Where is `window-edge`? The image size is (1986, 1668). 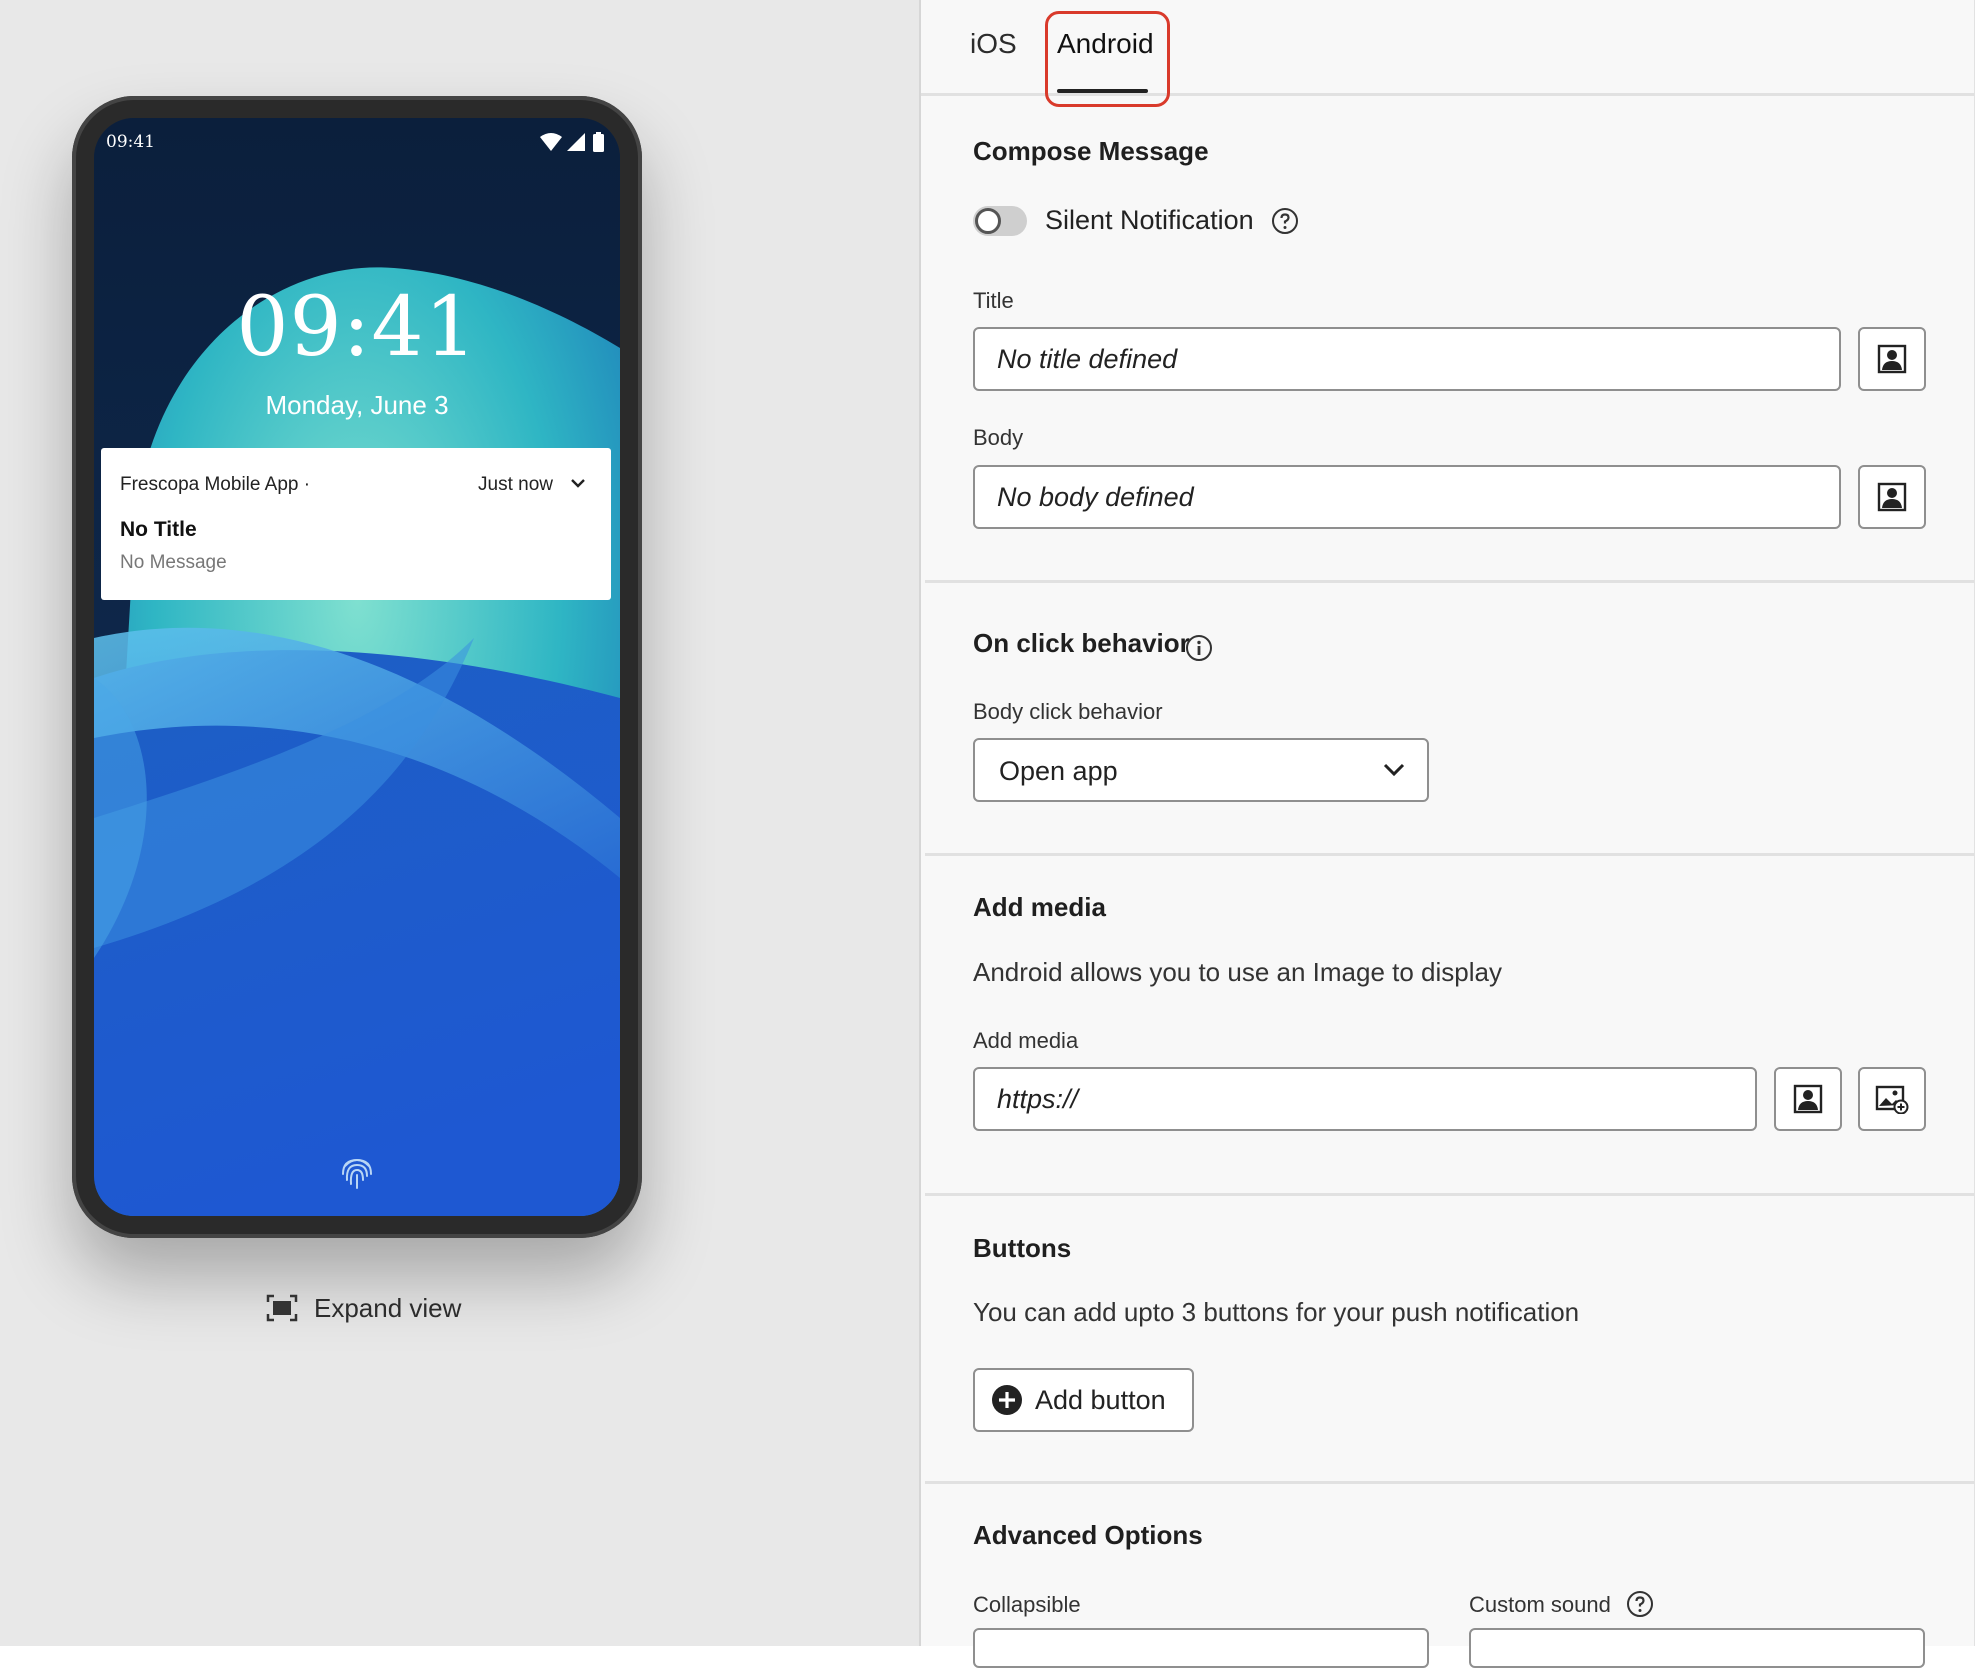
window-edge is located at coordinates (1980, 823).